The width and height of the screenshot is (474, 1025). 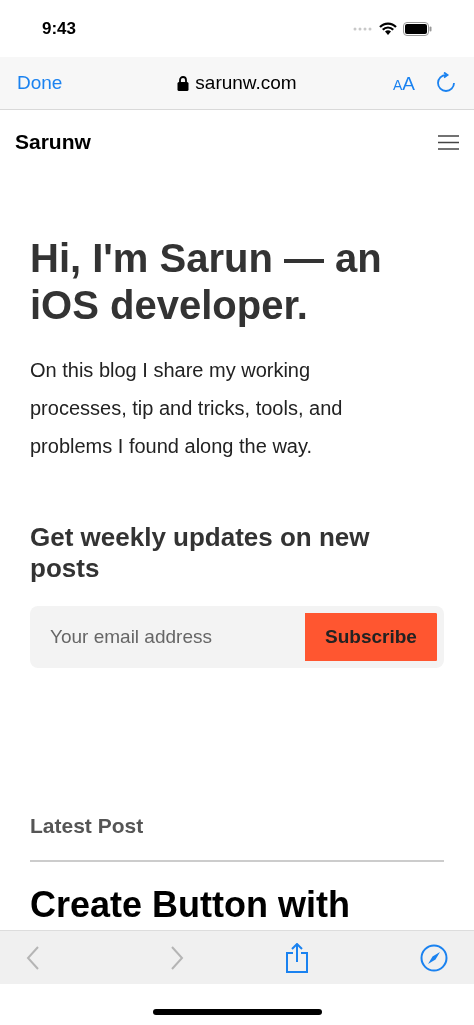 What do you see at coordinates (448, 142) in the screenshot?
I see `menu-icon` at bounding box center [448, 142].